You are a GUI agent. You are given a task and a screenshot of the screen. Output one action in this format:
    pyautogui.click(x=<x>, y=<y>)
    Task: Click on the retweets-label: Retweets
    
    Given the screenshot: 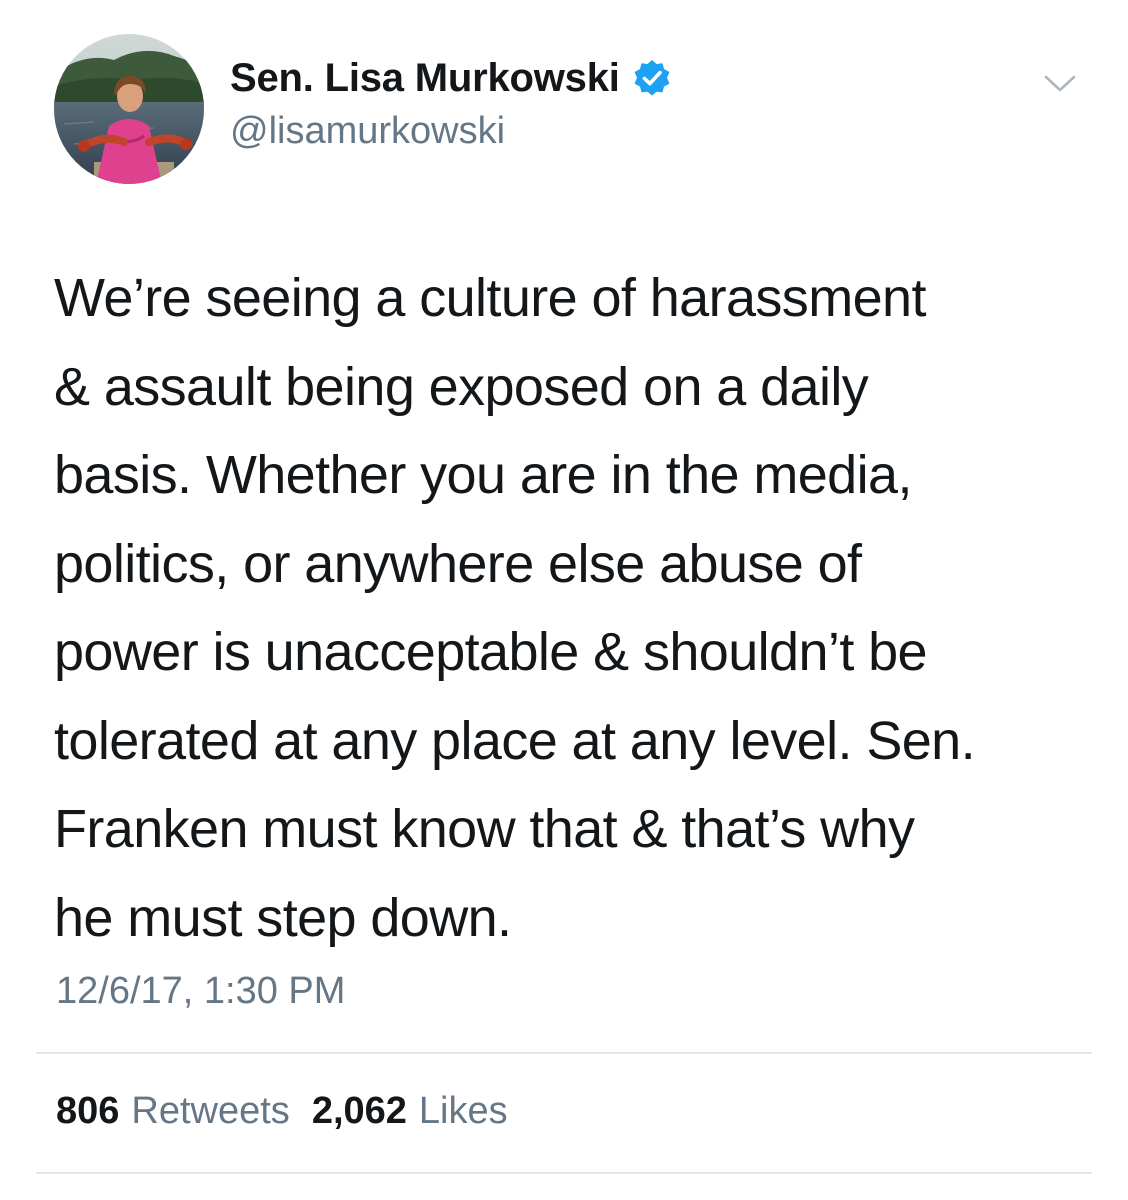 What is the action you would take?
    pyautogui.click(x=210, y=1111)
    